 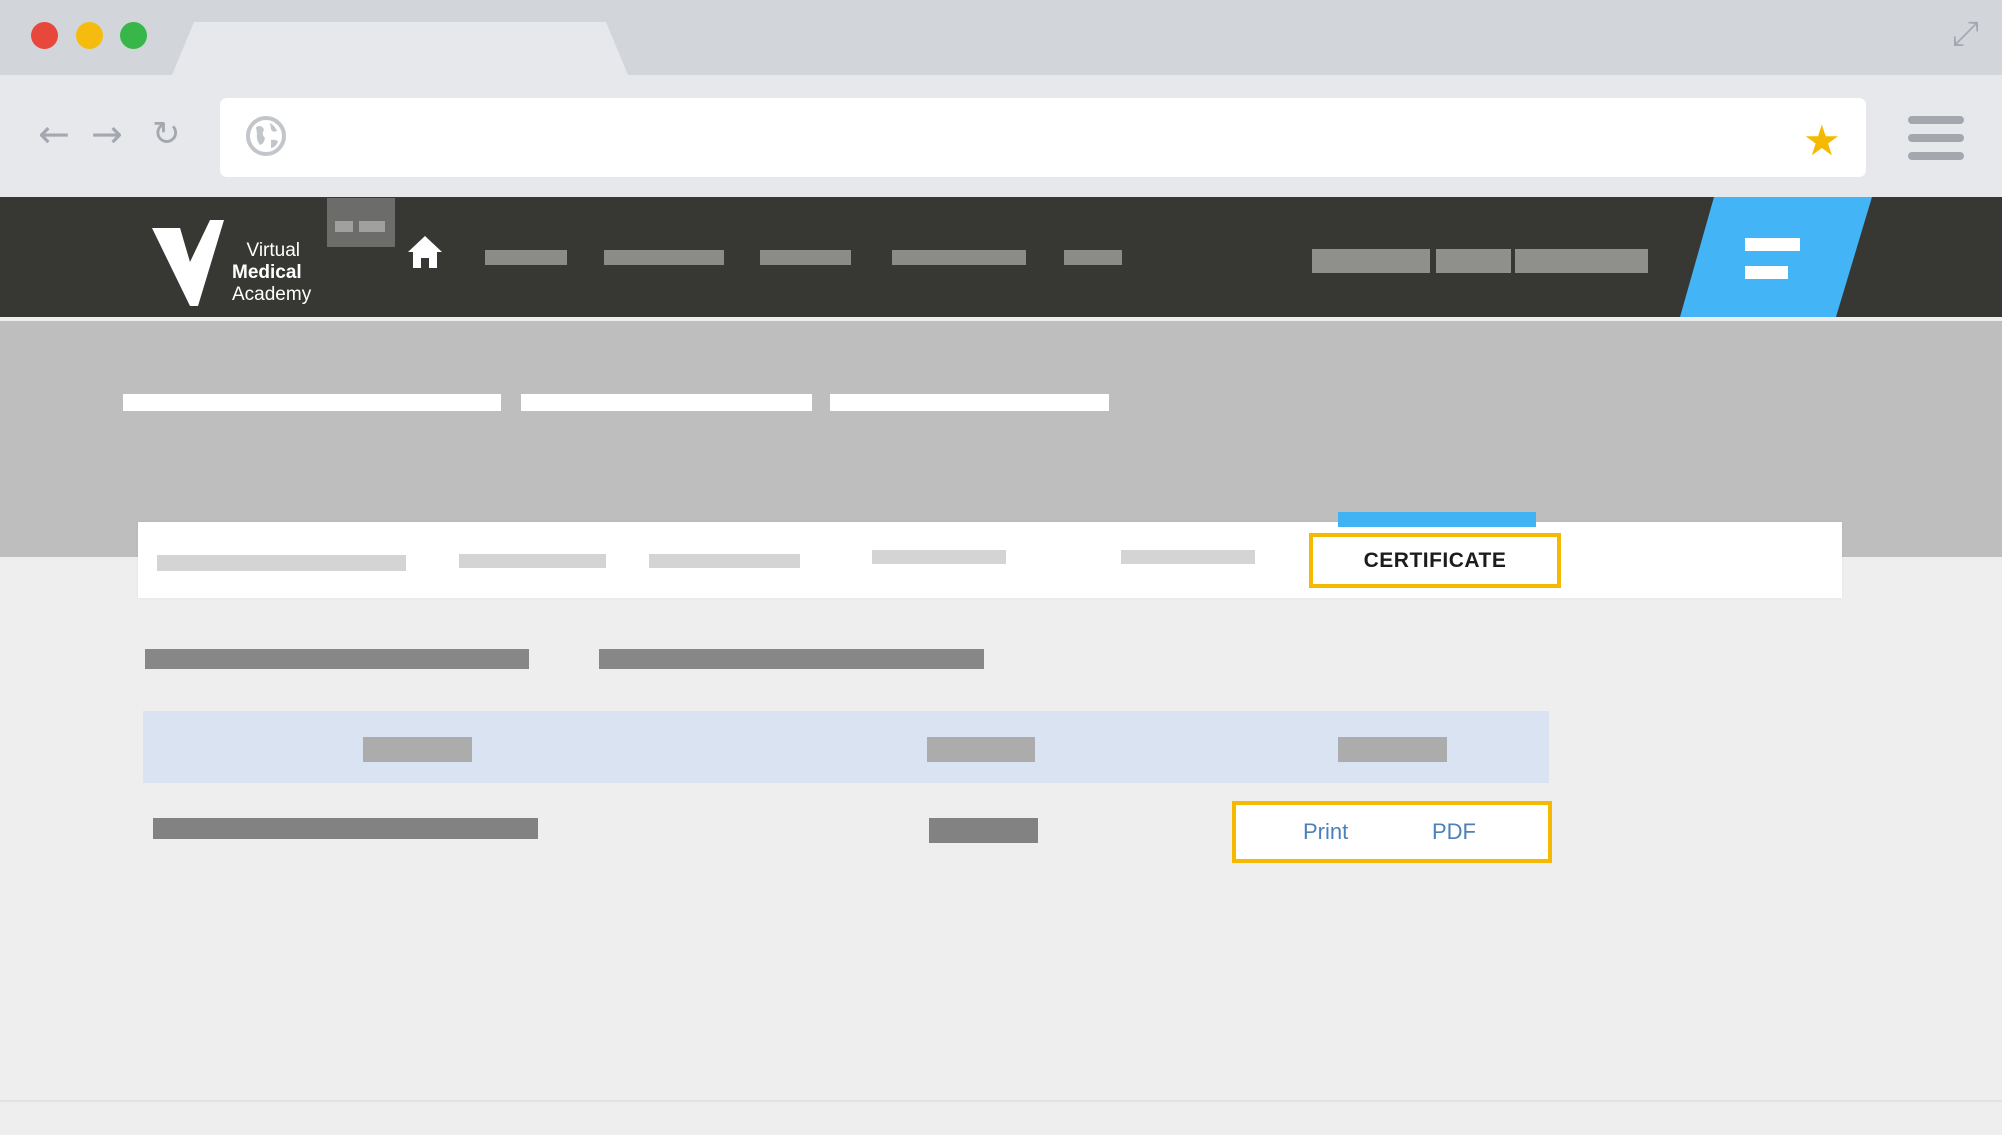 What do you see at coordinates (272, 294) in the screenshot?
I see `logo-text-line3: Academy` at bounding box center [272, 294].